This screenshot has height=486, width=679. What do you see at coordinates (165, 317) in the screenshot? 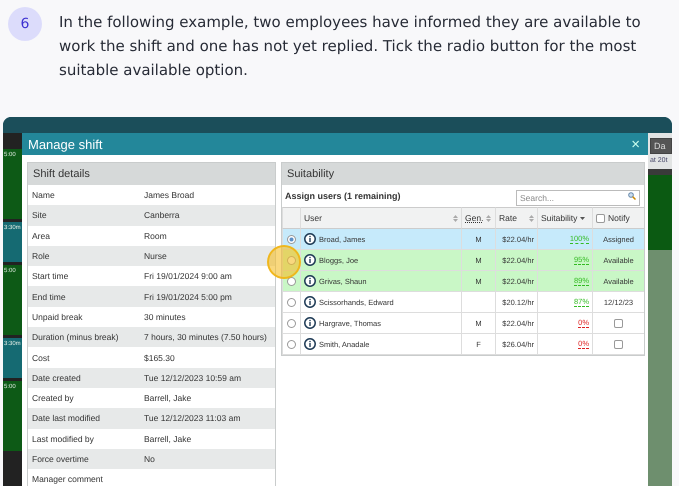
I see `detail-value: 30 minutes` at bounding box center [165, 317].